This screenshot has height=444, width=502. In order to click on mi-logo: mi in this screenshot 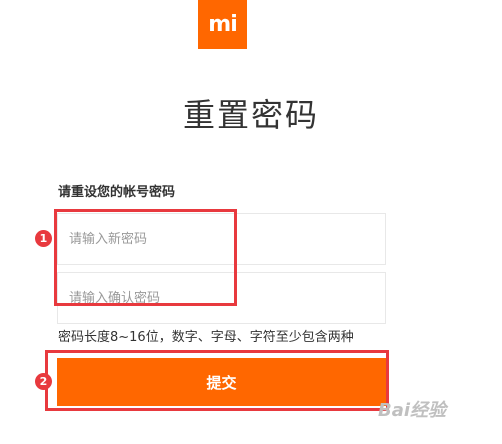, I will do `click(222, 24)`.